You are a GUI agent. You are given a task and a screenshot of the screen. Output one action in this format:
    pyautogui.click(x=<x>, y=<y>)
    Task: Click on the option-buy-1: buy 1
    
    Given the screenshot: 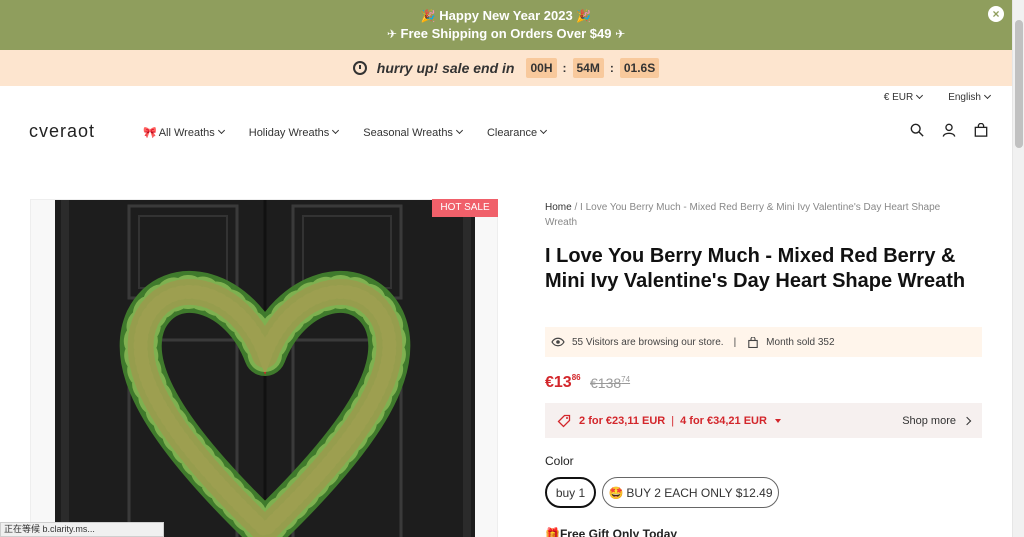 What is the action you would take?
    pyautogui.click(x=570, y=492)
    